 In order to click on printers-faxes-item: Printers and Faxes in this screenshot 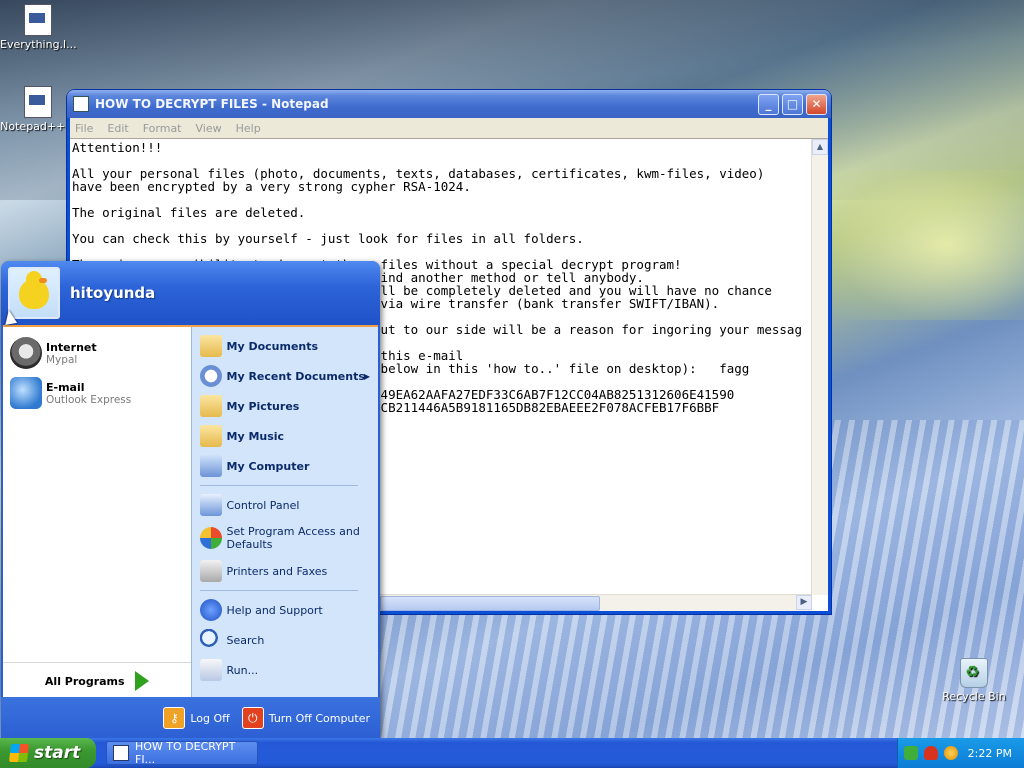, I will do `click(285, 571)`.